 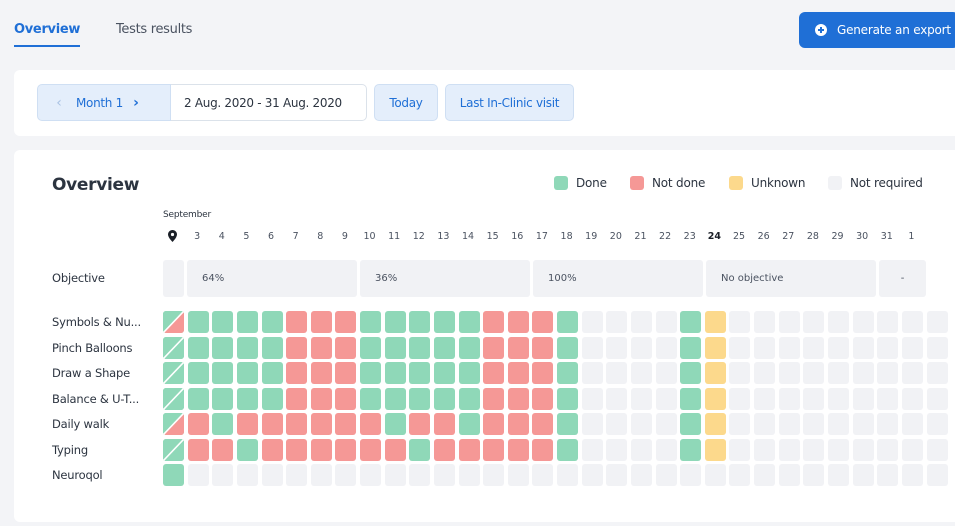 What do you see at coordinates (59, 103) in the screenshot?
I see `chevron-left-icon: ‹` at bounding box center [59, 103].